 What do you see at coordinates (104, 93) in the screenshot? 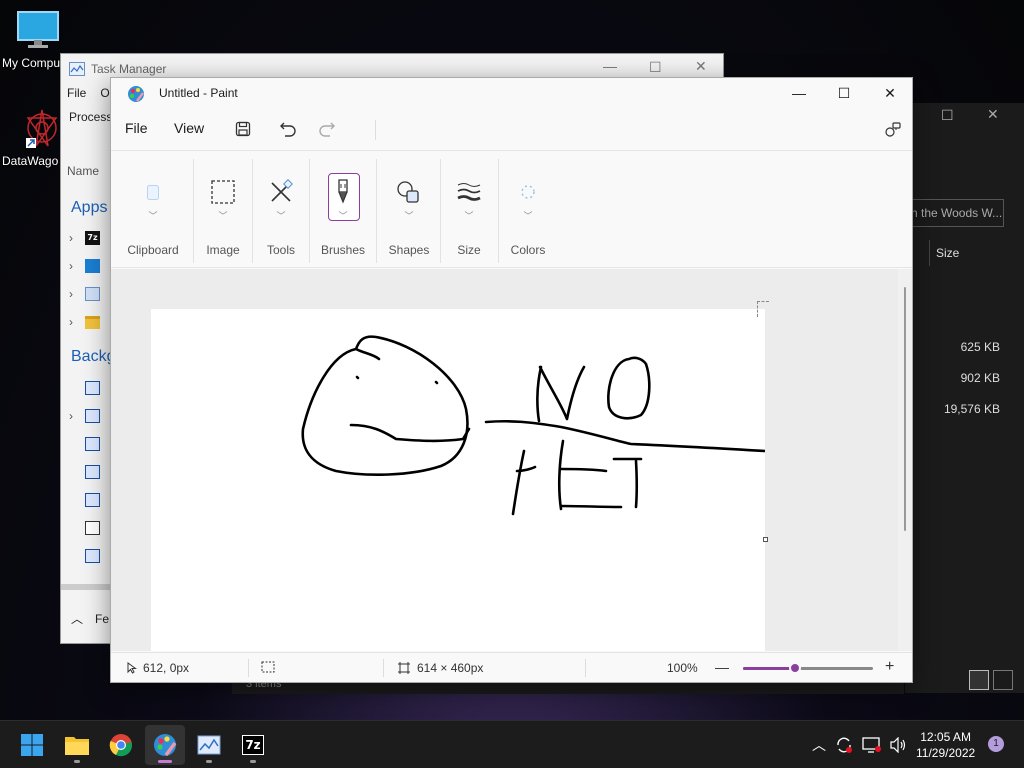
I see `menu-options: O` at bounding box center [104, 93].